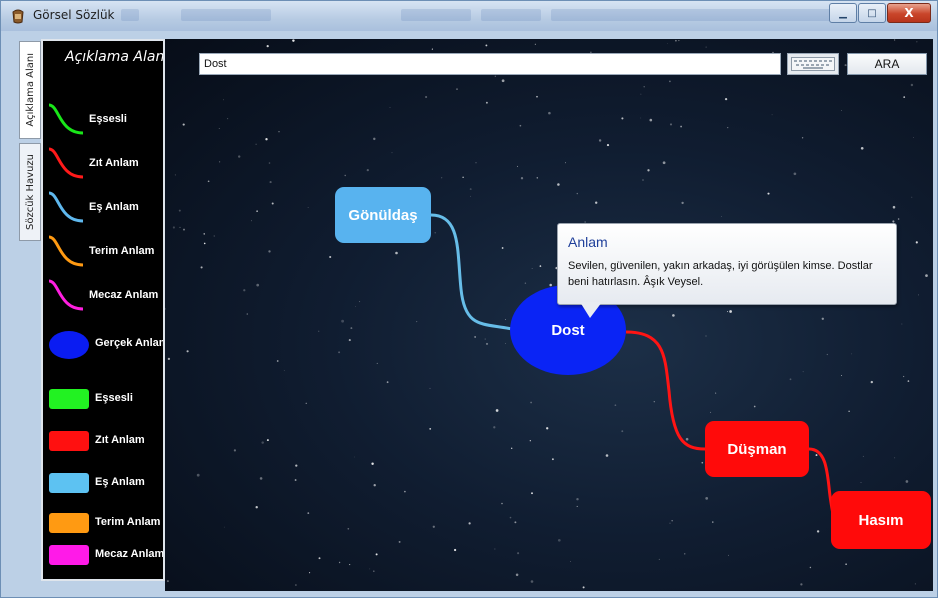 The image size is (938, 598). What do you see at coordinates (74, 15) in the screenshot?
I see `window-title: Görsel Sözlük` at bounding box center [74, 15].